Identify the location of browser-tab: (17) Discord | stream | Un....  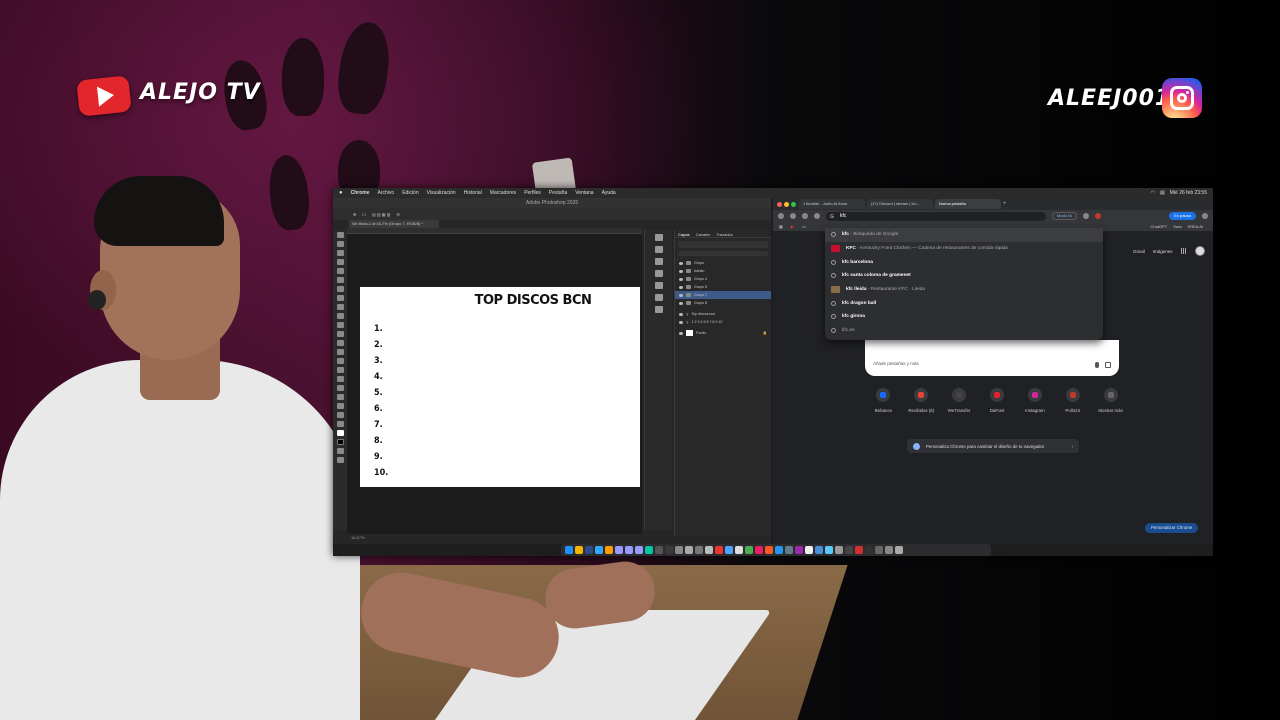
(900, 204).